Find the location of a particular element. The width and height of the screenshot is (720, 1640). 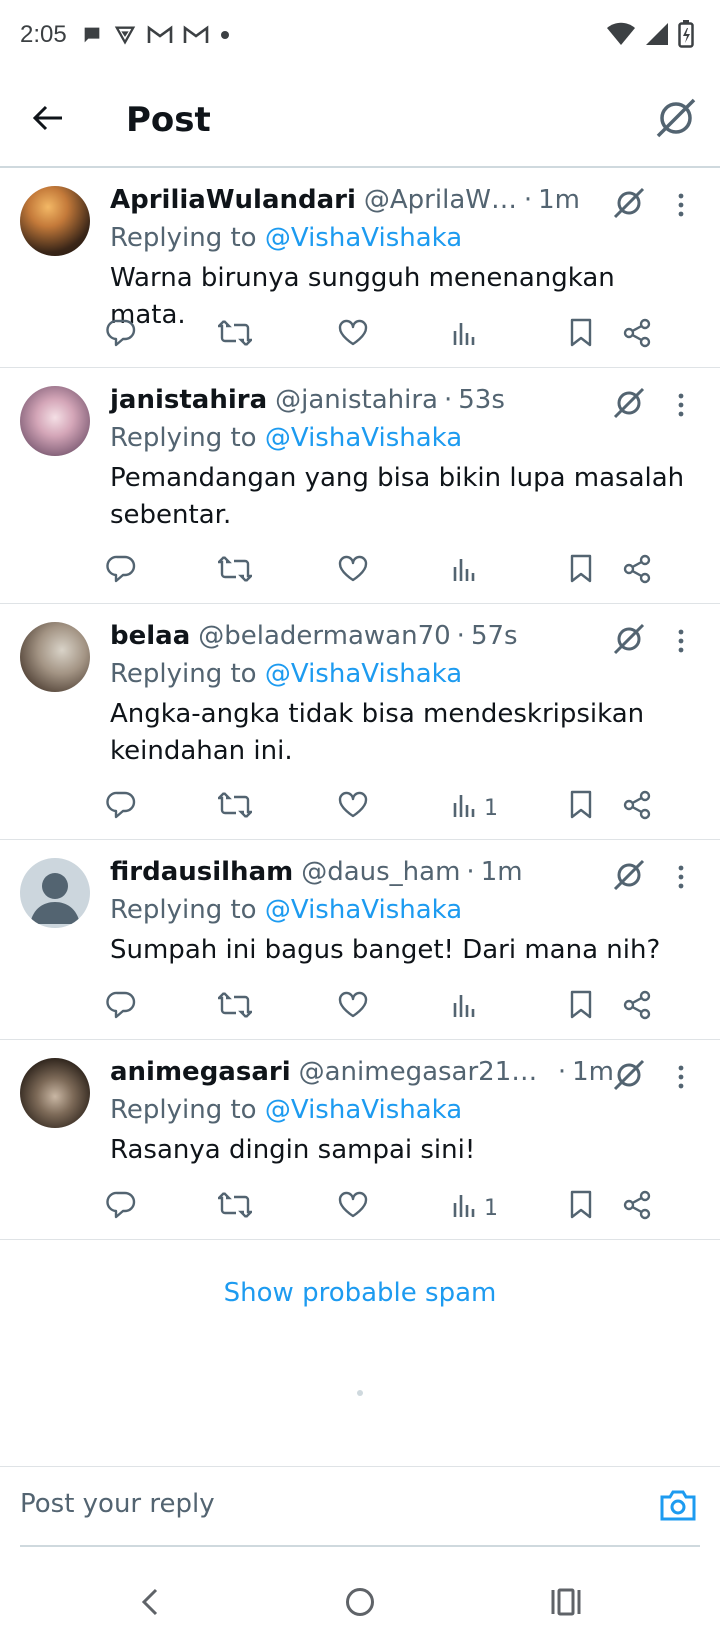

notification-icons is located at coordinates (156, 35).